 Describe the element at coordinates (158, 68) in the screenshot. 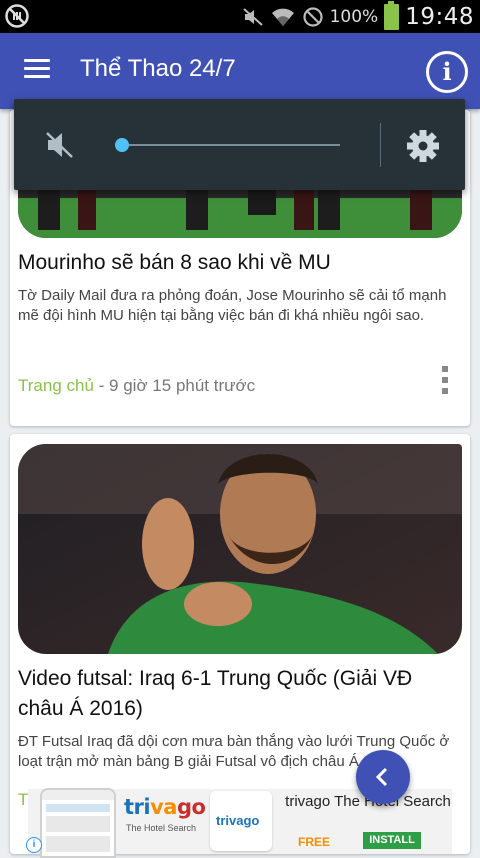

I see `app-title: Thể Thao 24/7` at that location.